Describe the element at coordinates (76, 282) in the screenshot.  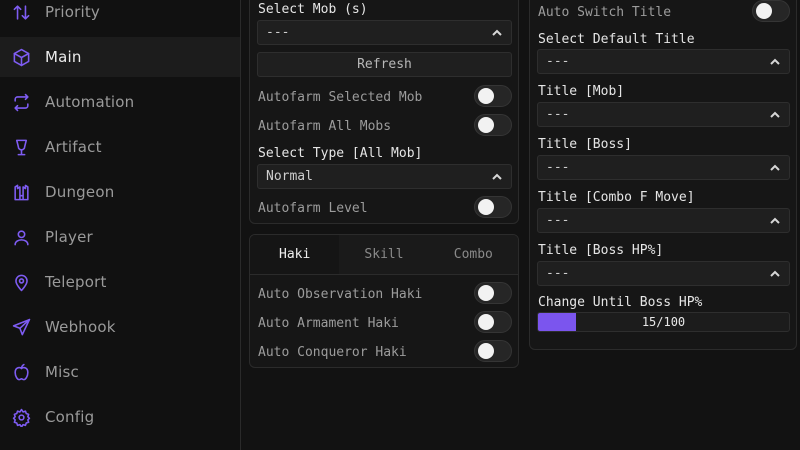
I see `sidebar-item-label: Teleport` at that location.